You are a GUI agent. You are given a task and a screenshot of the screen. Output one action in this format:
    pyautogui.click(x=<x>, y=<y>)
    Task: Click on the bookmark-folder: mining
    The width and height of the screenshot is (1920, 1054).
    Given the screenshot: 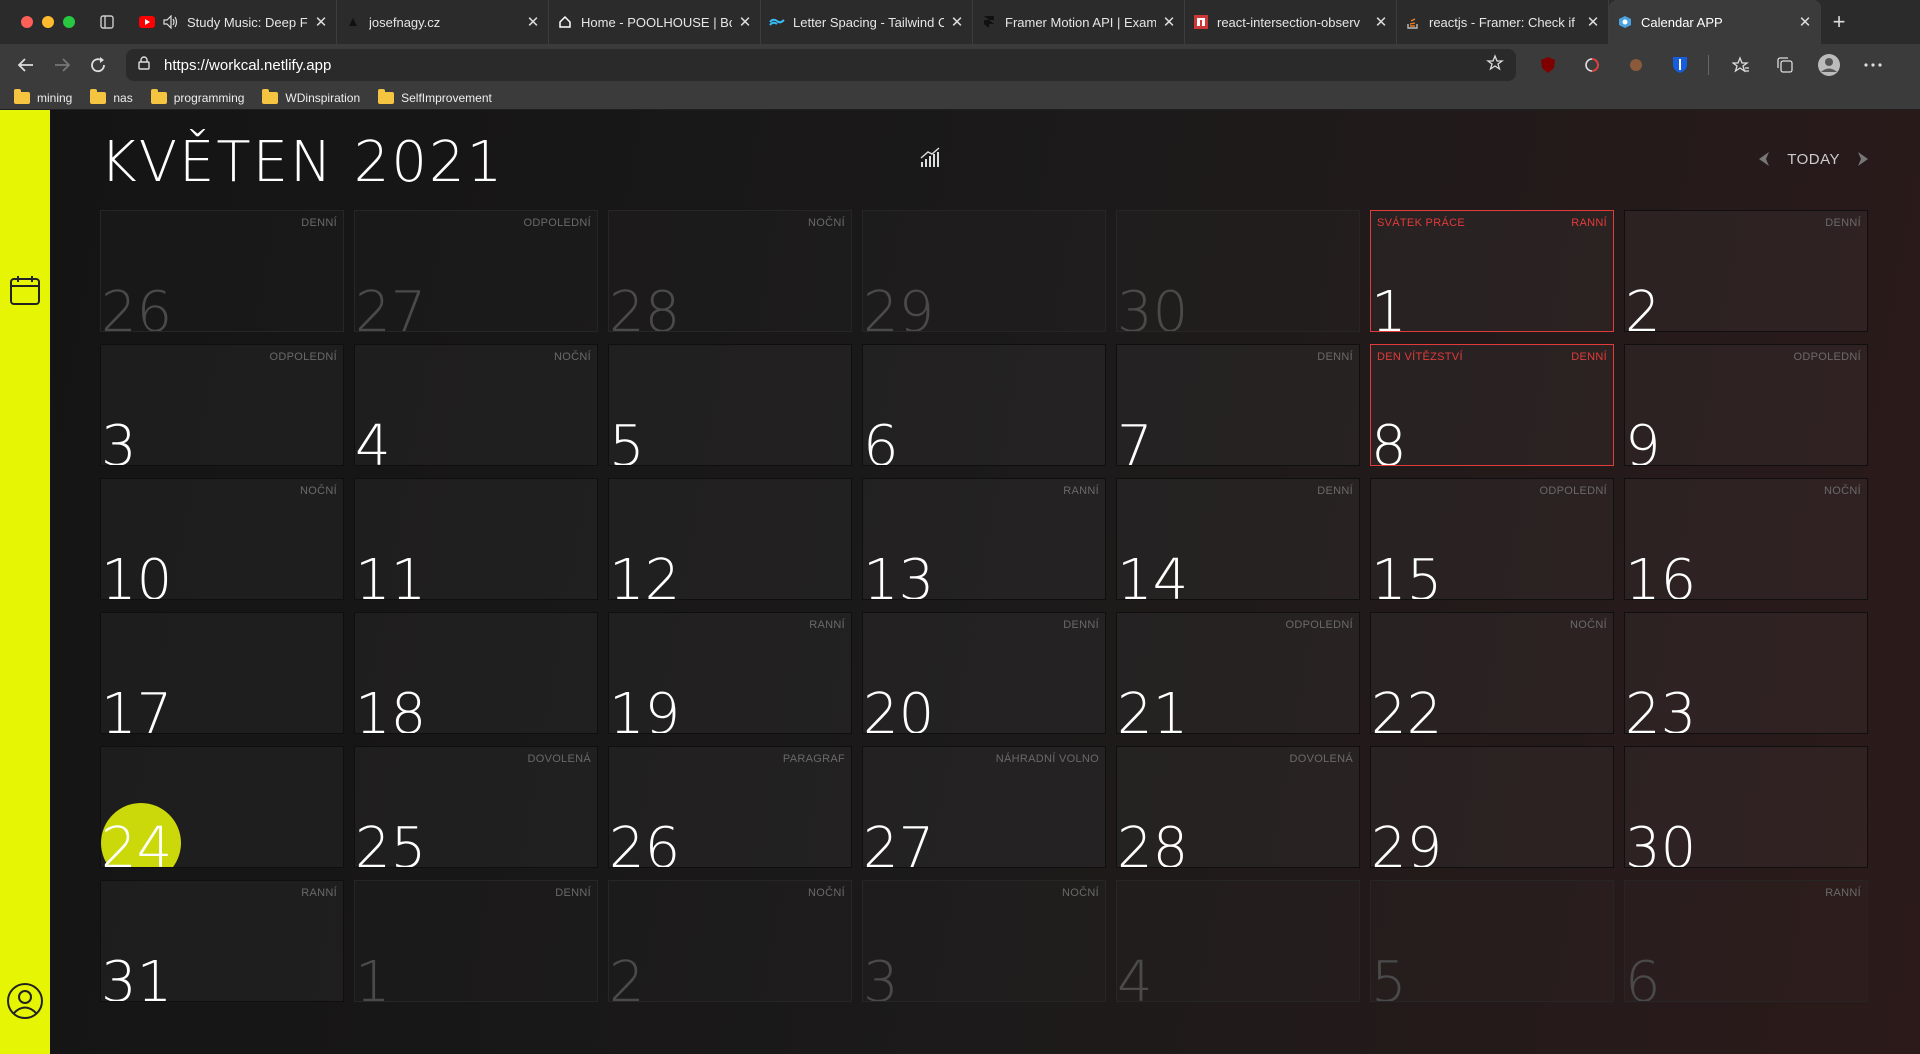 What is the action you would take?
    pyautogui.click(x=43, y=96)
    